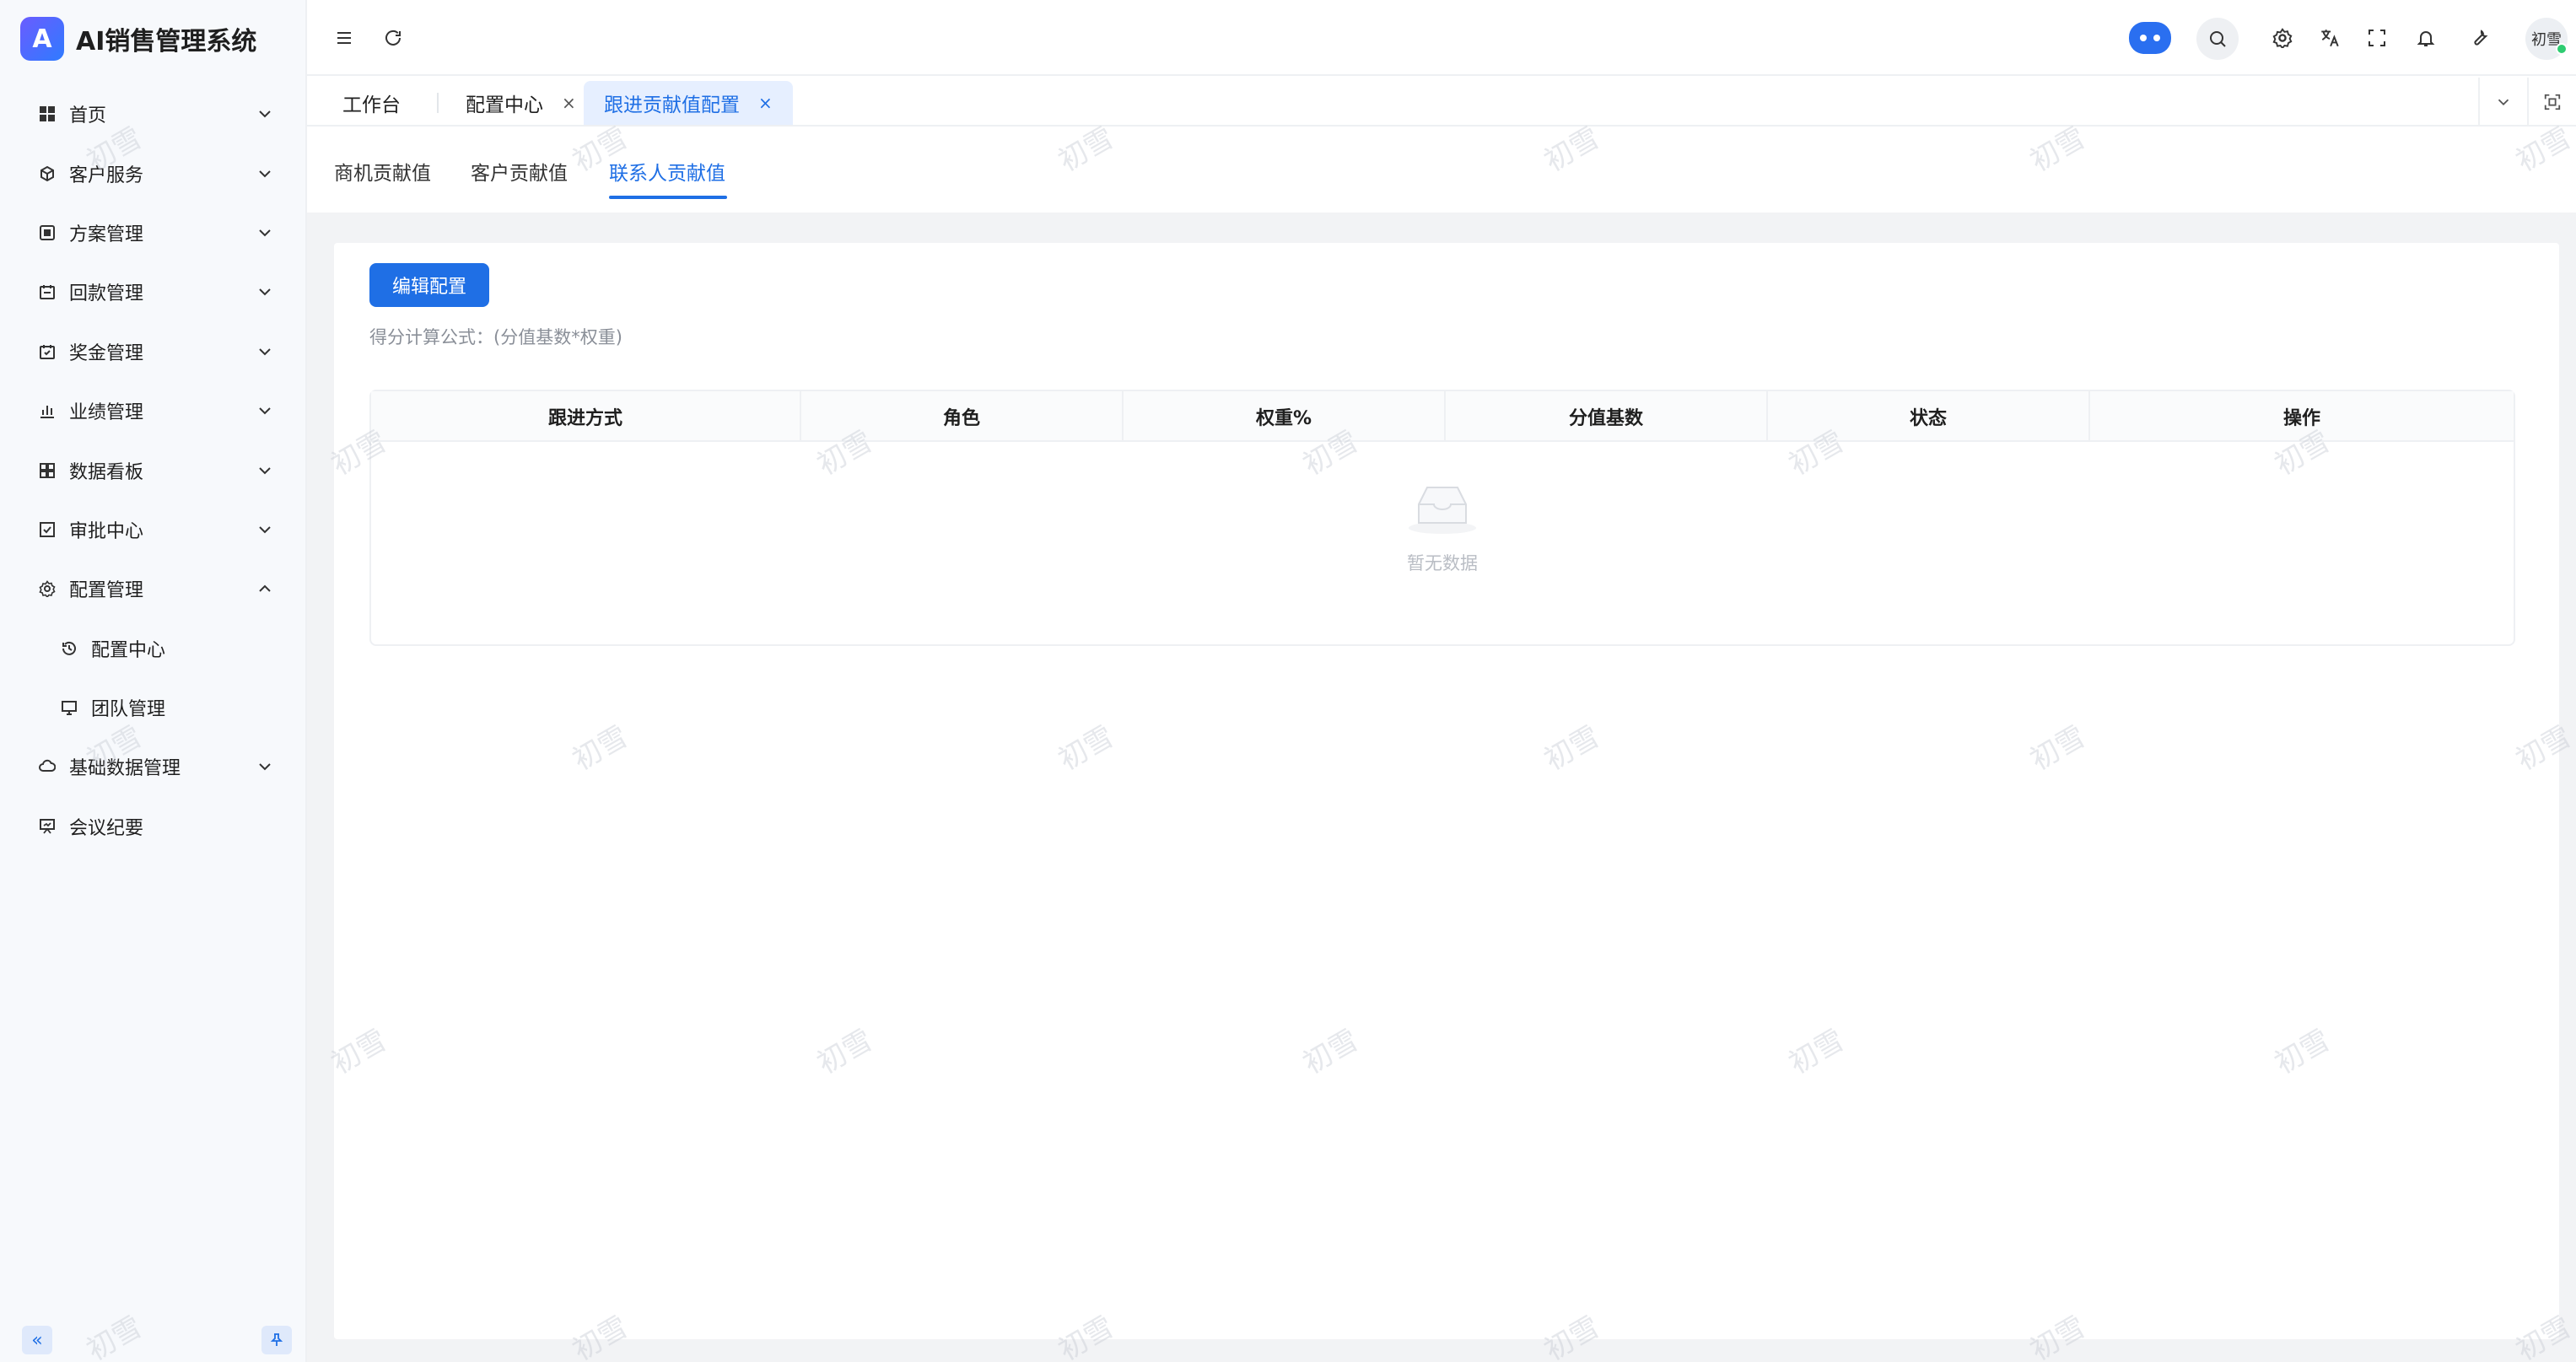  What do you see at coordinates (47, 292) in the screenshot?
I see `calendar-icon` at bounding box center [47, 292].